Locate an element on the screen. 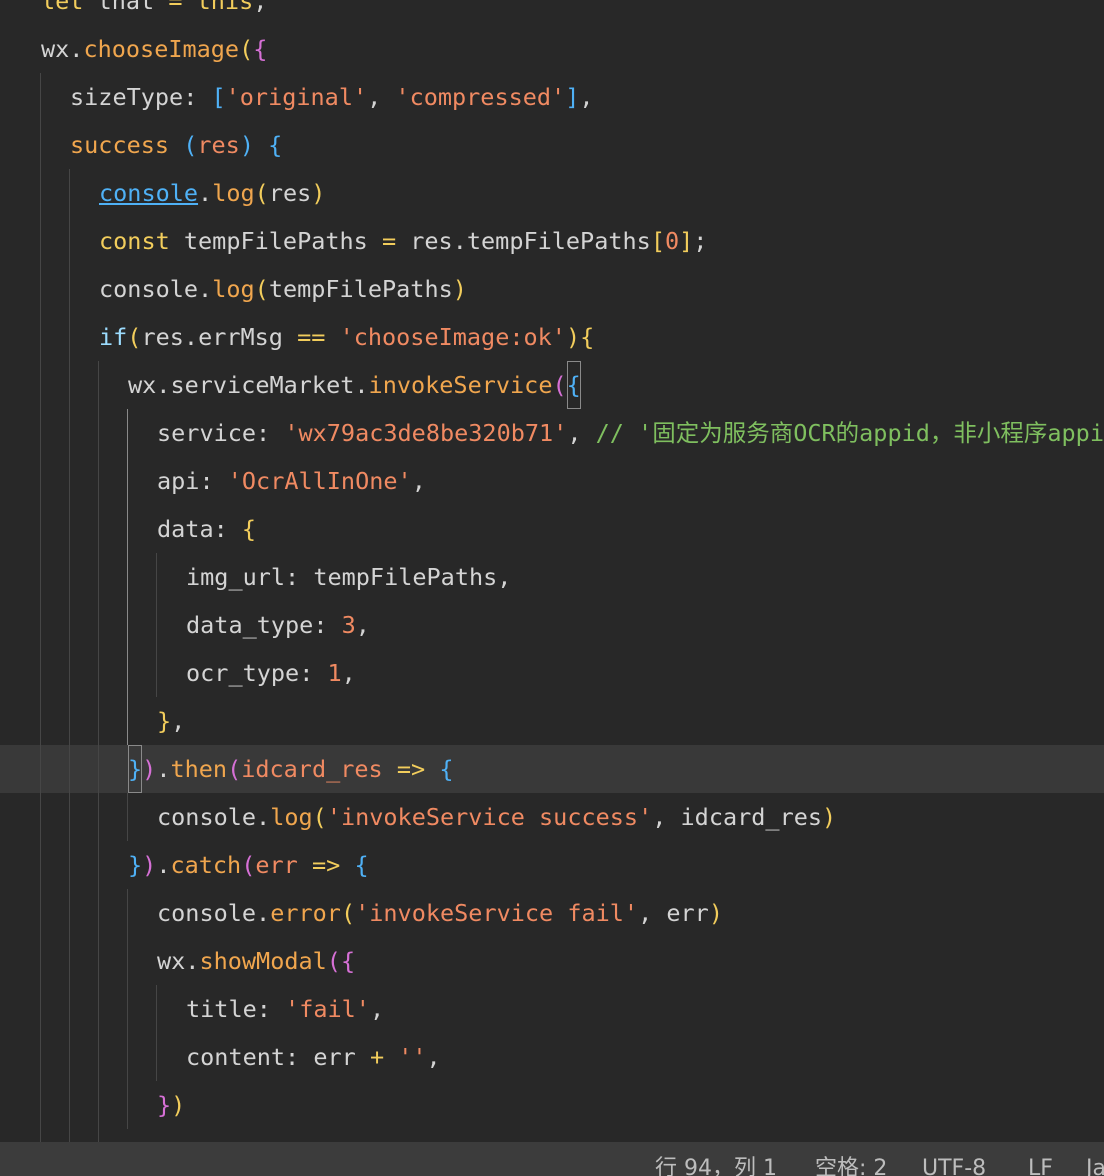 The image size is (1104, 1176). code-line: success (res) { is located at coordinates (552, 145).